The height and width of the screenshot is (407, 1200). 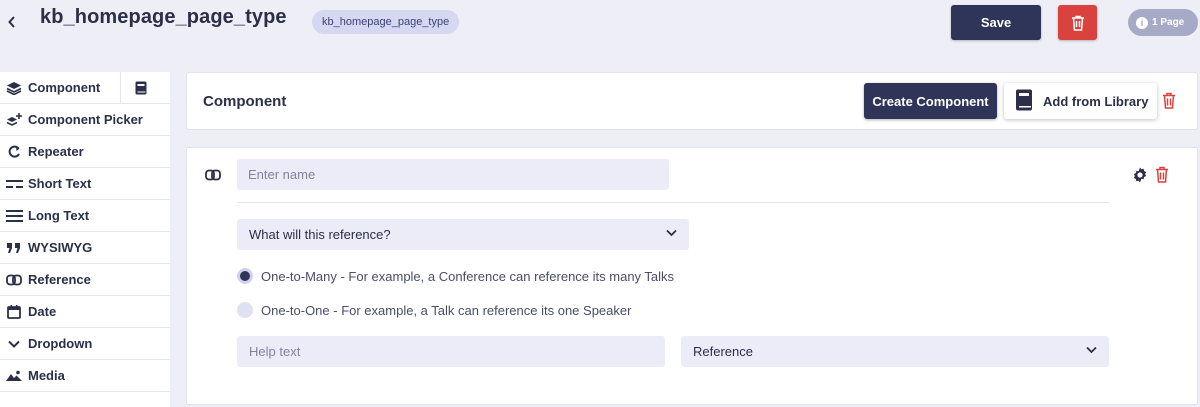 I want to click on delete-page-button, so click(x=1077, y=22).